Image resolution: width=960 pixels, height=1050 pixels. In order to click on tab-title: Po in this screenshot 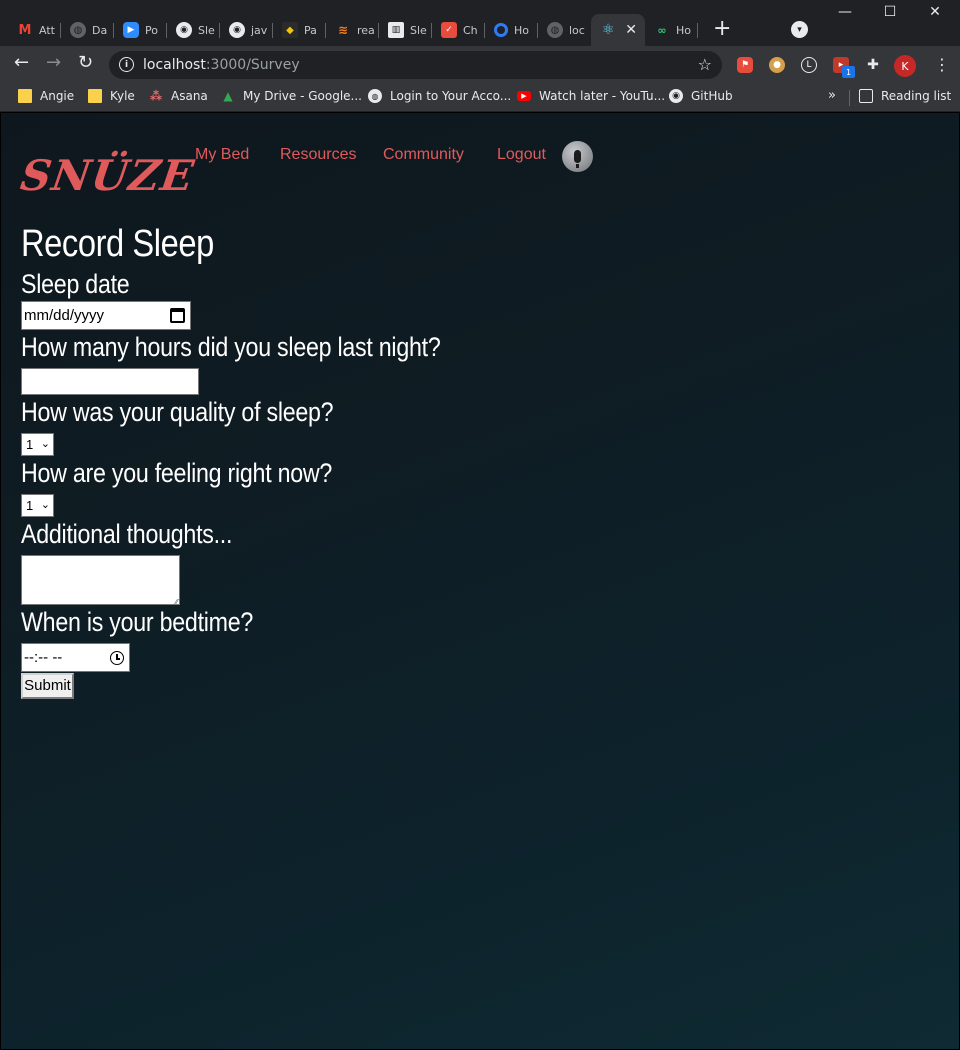, I will do `click(151, 30)`.